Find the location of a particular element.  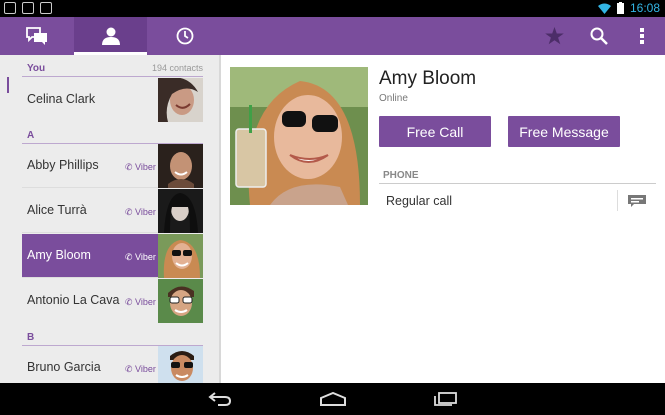

you-header-label: You is located at coordinates (36, 68).